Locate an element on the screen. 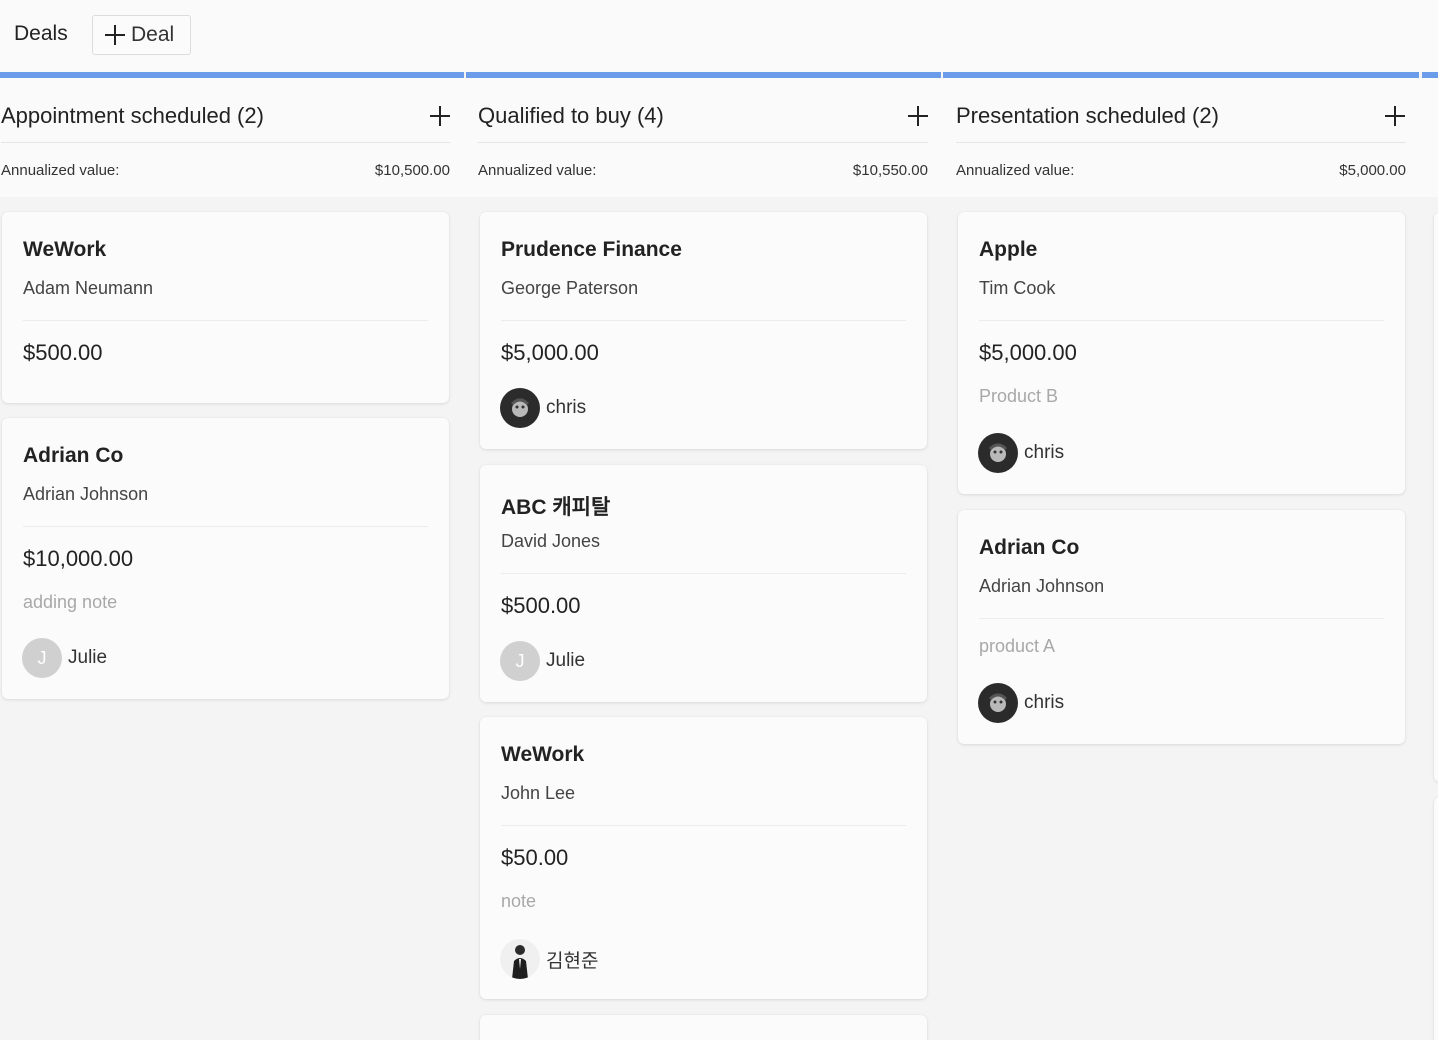  deal-company: Apple is located at coordinates (1008, 249).